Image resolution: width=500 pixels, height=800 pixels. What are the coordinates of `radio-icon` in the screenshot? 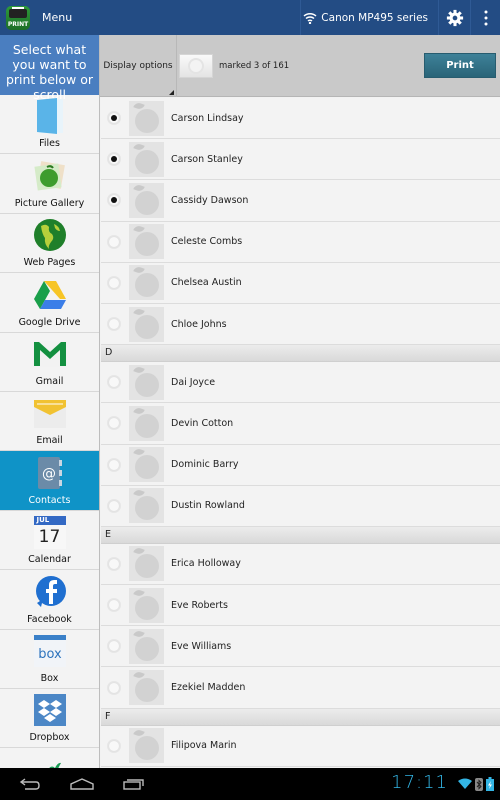 It's located at (196, 65).